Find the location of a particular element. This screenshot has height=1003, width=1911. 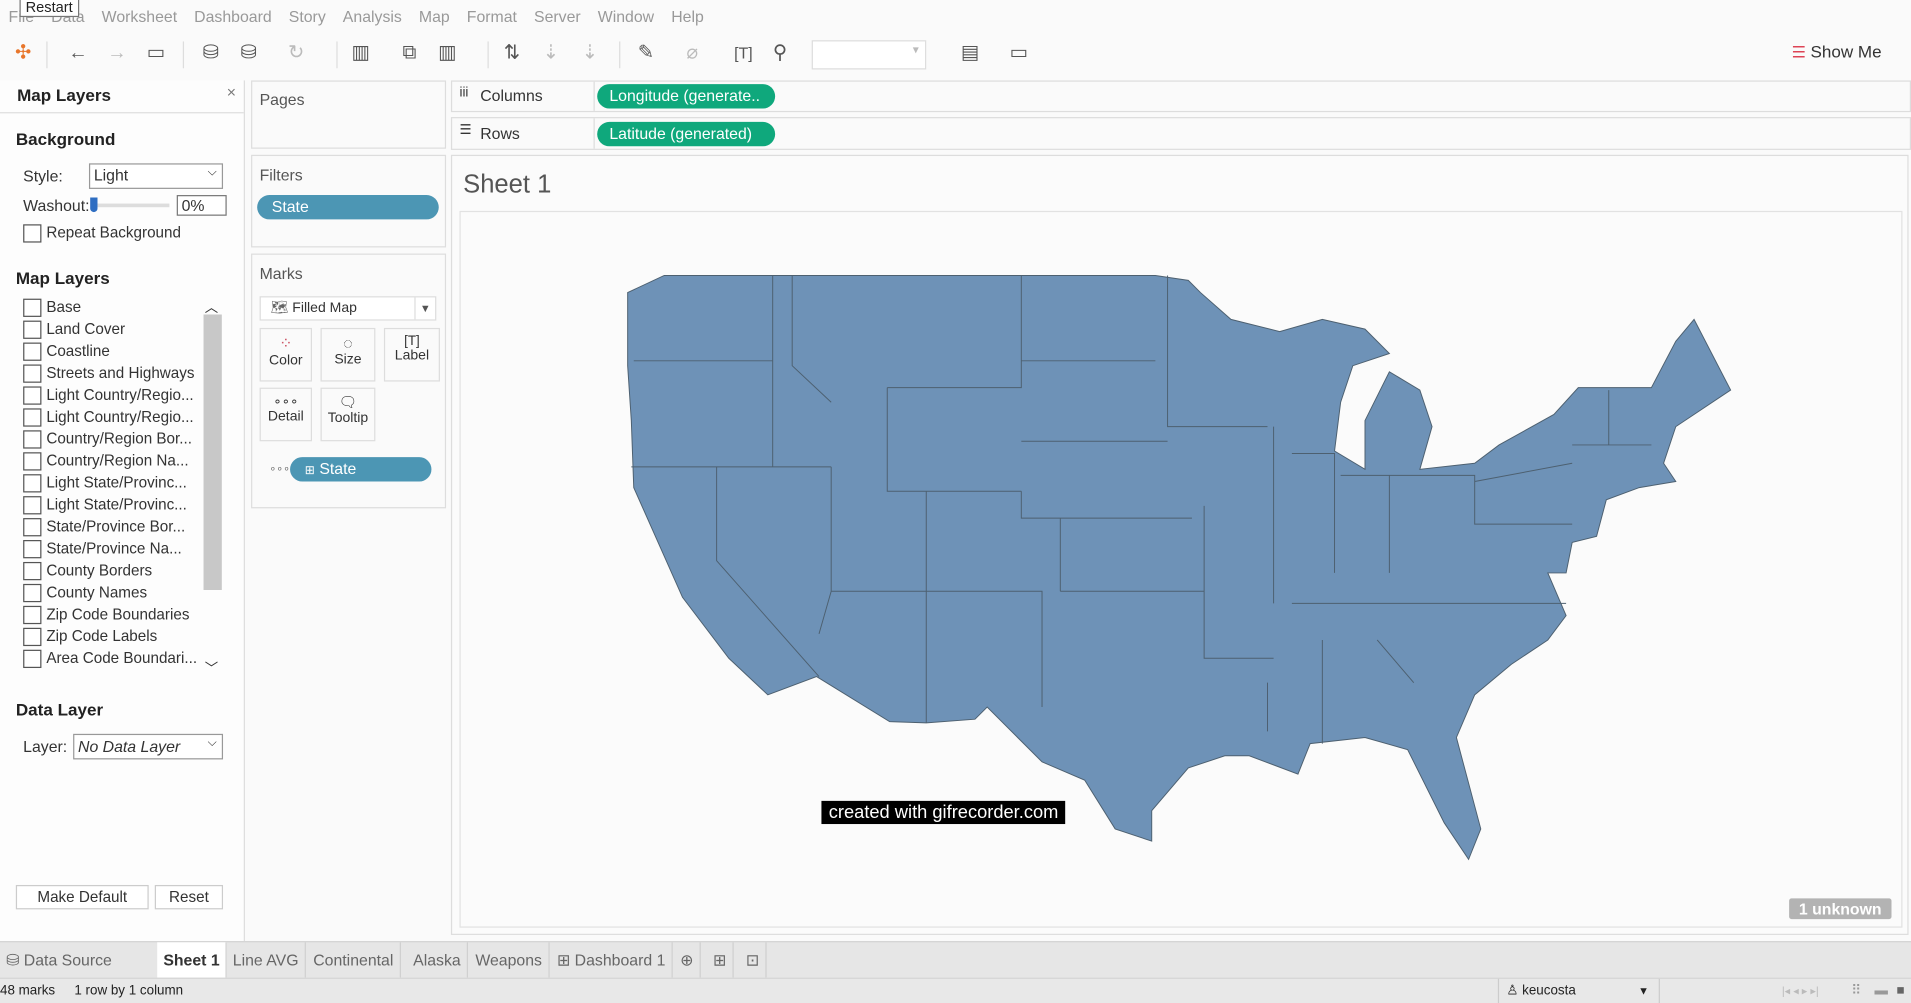

tab-line-avg: Line AVG is located at coordinates (266, 960).